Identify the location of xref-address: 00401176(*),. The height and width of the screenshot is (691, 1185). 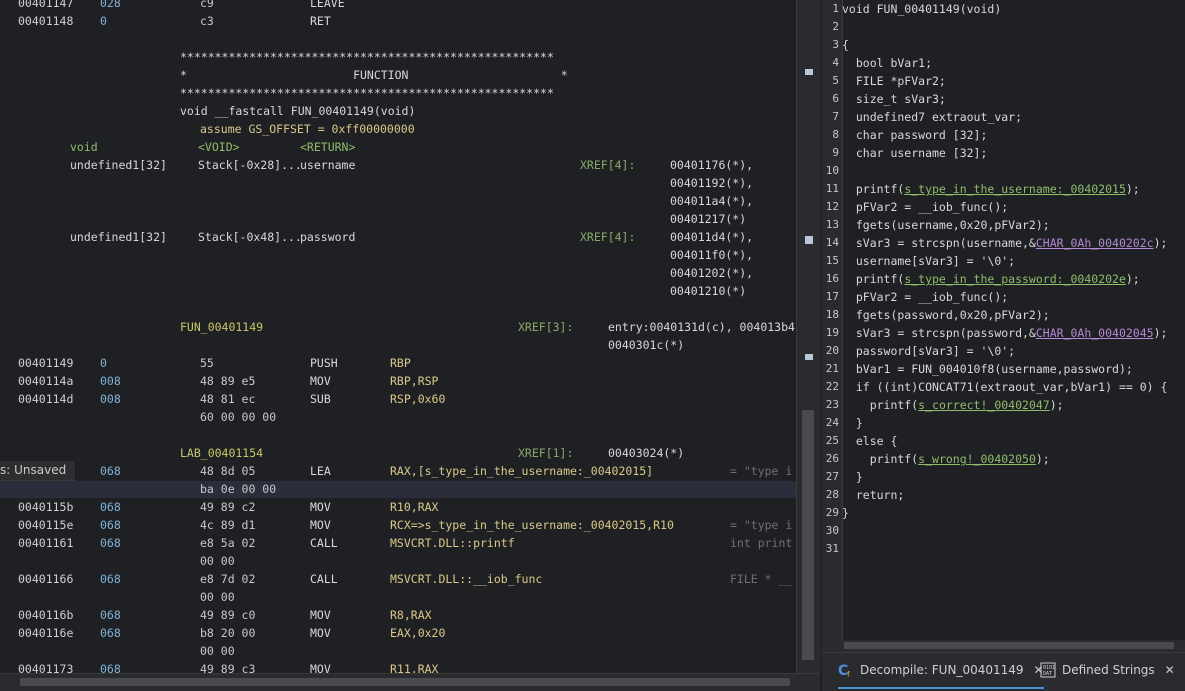
(711, 165).